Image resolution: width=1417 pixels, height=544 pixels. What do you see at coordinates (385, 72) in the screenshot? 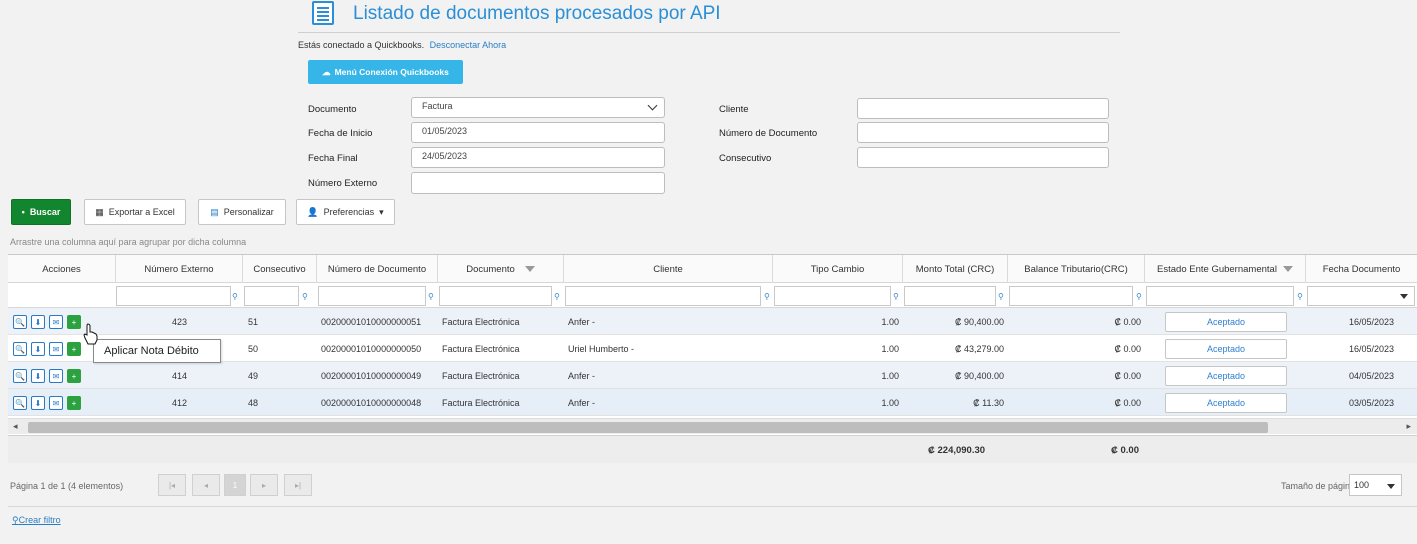
I see `quickbooks-menu-button: ☁ Menú Conexión Quickbooks` at bounding box center [385, 72].